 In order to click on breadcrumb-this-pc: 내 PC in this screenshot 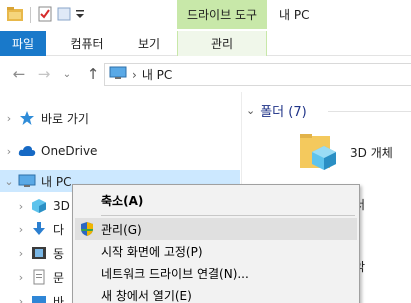, I will do `click(157, 74)`.